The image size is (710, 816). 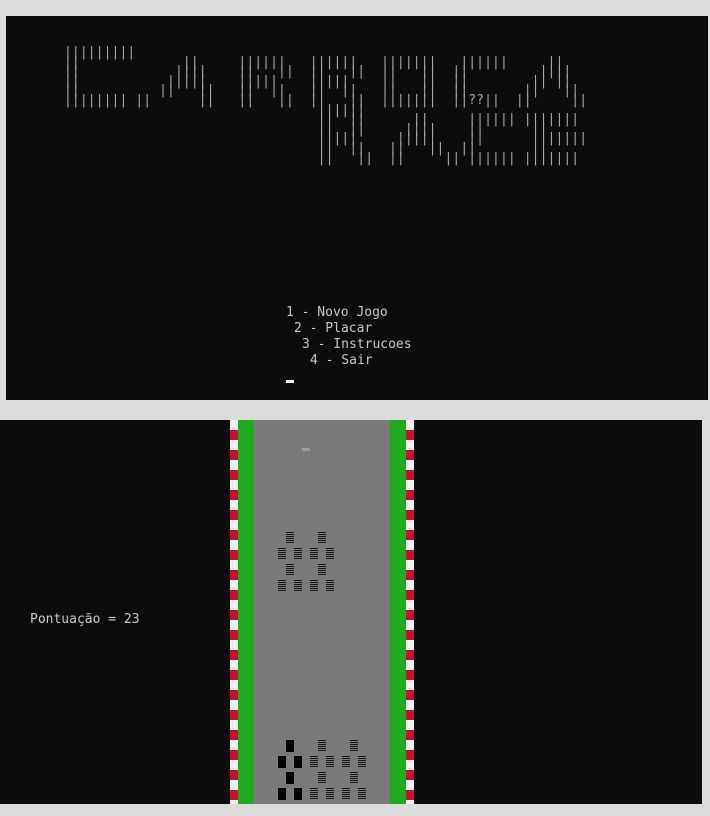 I want to click on menu-option-scoreboard: 2 - Placar, so click(x=333, y=329).